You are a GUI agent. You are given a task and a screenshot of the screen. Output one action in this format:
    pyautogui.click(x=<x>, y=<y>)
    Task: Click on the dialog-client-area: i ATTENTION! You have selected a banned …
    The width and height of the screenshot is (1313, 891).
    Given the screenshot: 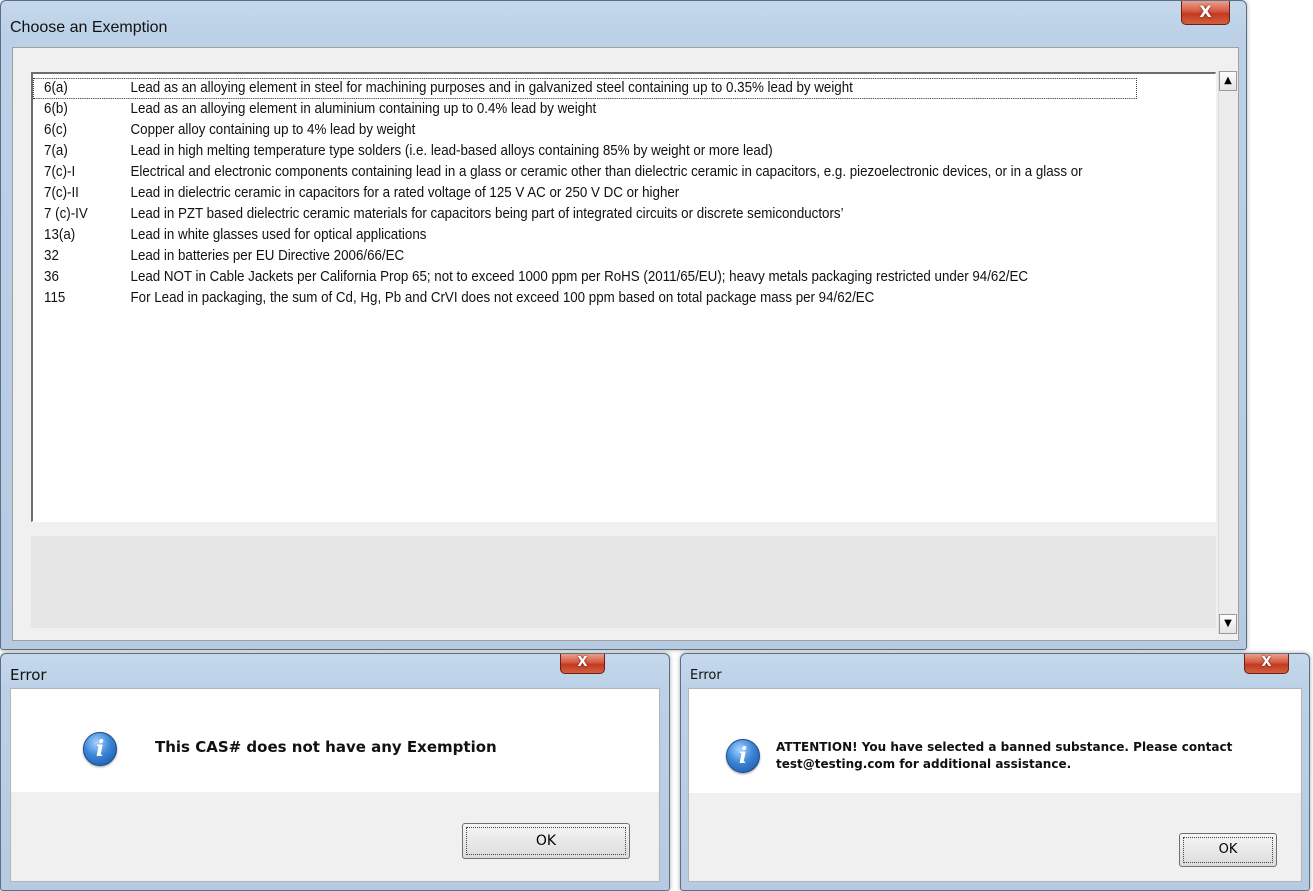 What is the action you would take?
    pyautogui.click(x=995, y=785)
    